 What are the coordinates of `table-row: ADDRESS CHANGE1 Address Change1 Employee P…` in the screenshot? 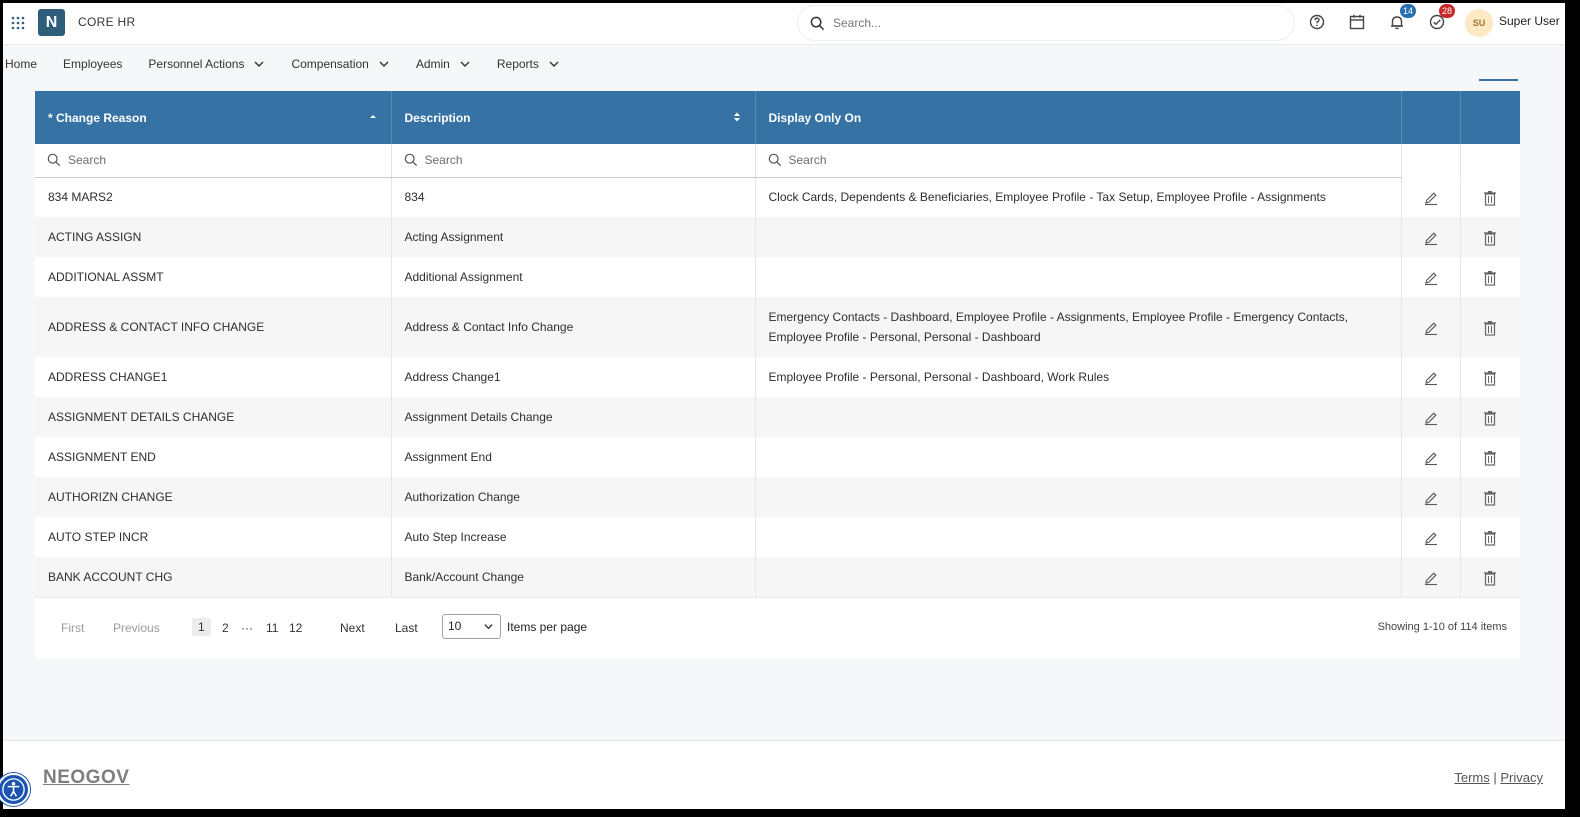 It's located at (777, 377).